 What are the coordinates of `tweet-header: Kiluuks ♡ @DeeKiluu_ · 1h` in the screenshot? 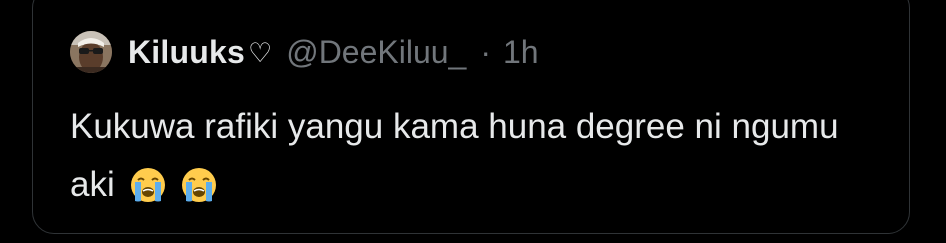 It's located at (304, 52).